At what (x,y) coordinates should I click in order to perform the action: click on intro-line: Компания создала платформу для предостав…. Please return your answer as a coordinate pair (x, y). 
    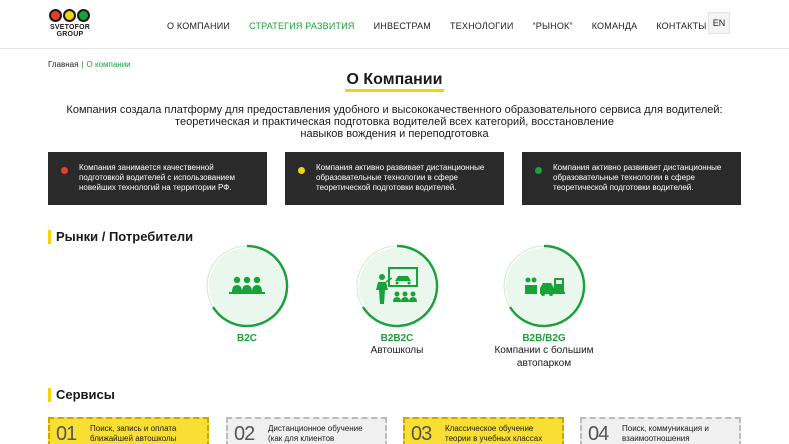
    Looking at the image, I should click on (394, 110).